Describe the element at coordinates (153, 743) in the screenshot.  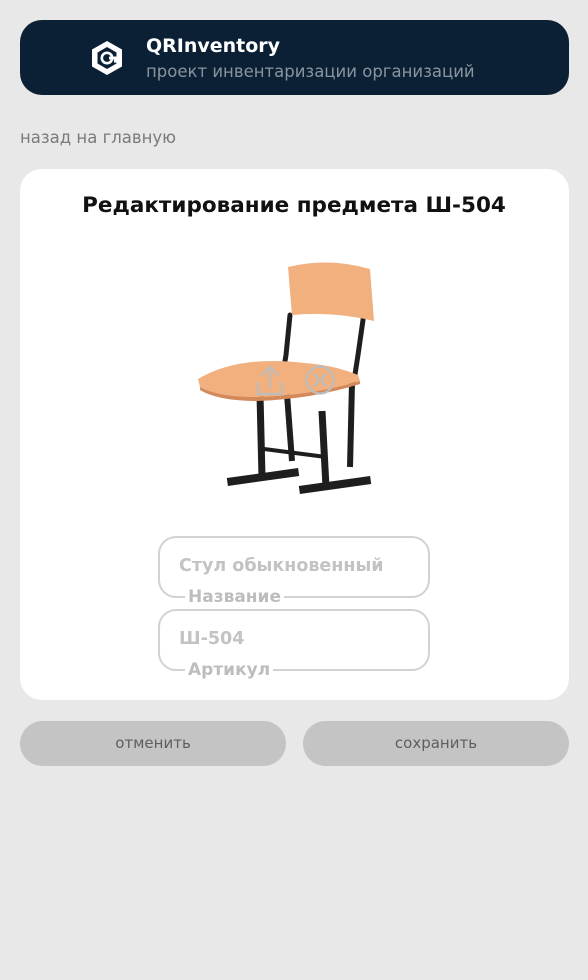
I see `cancel-button: отменить` at that location.